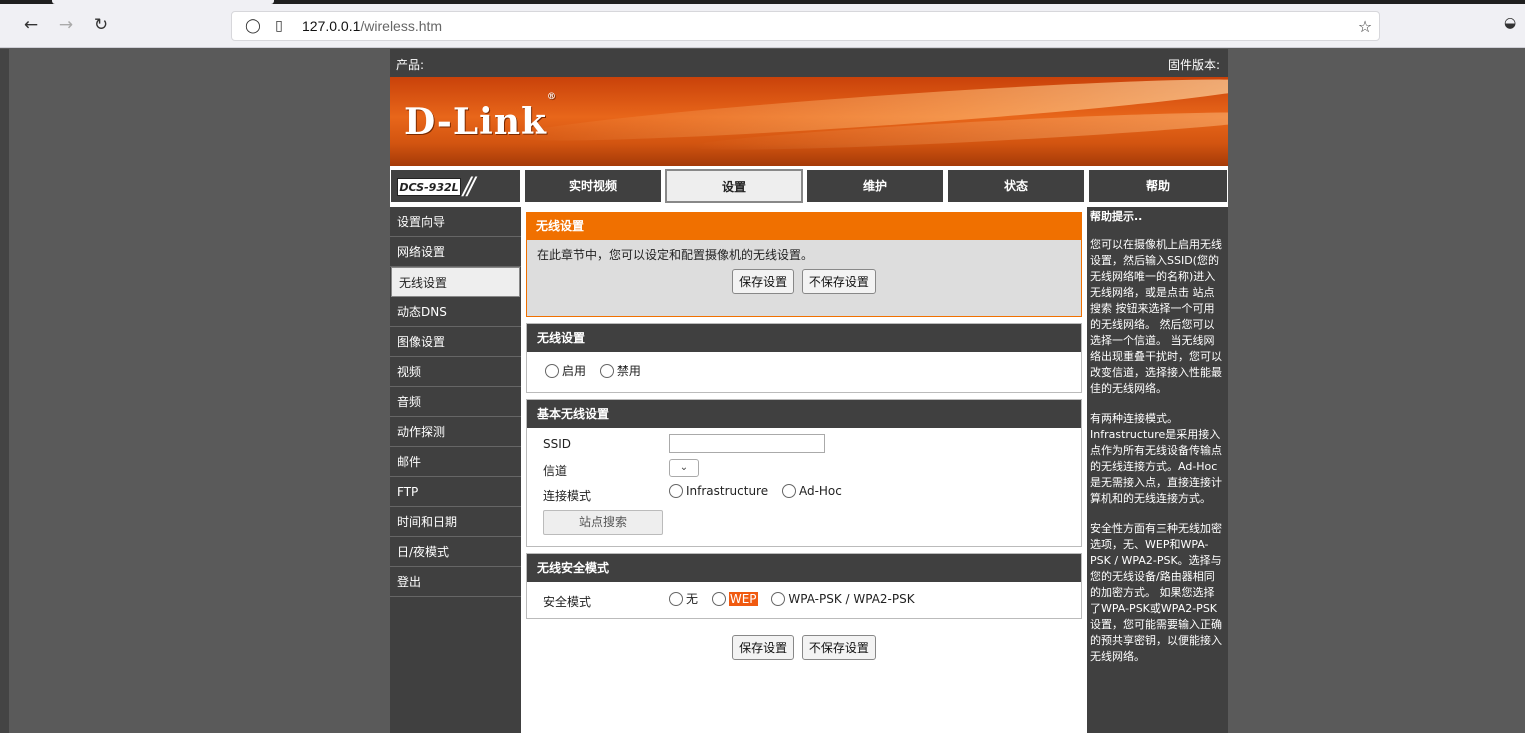 The height and width of the screenshot is (733, 1525). Describe the element at coordinates (683, 598) in the screenshot. I see `security-none-radio: 无` at that location.